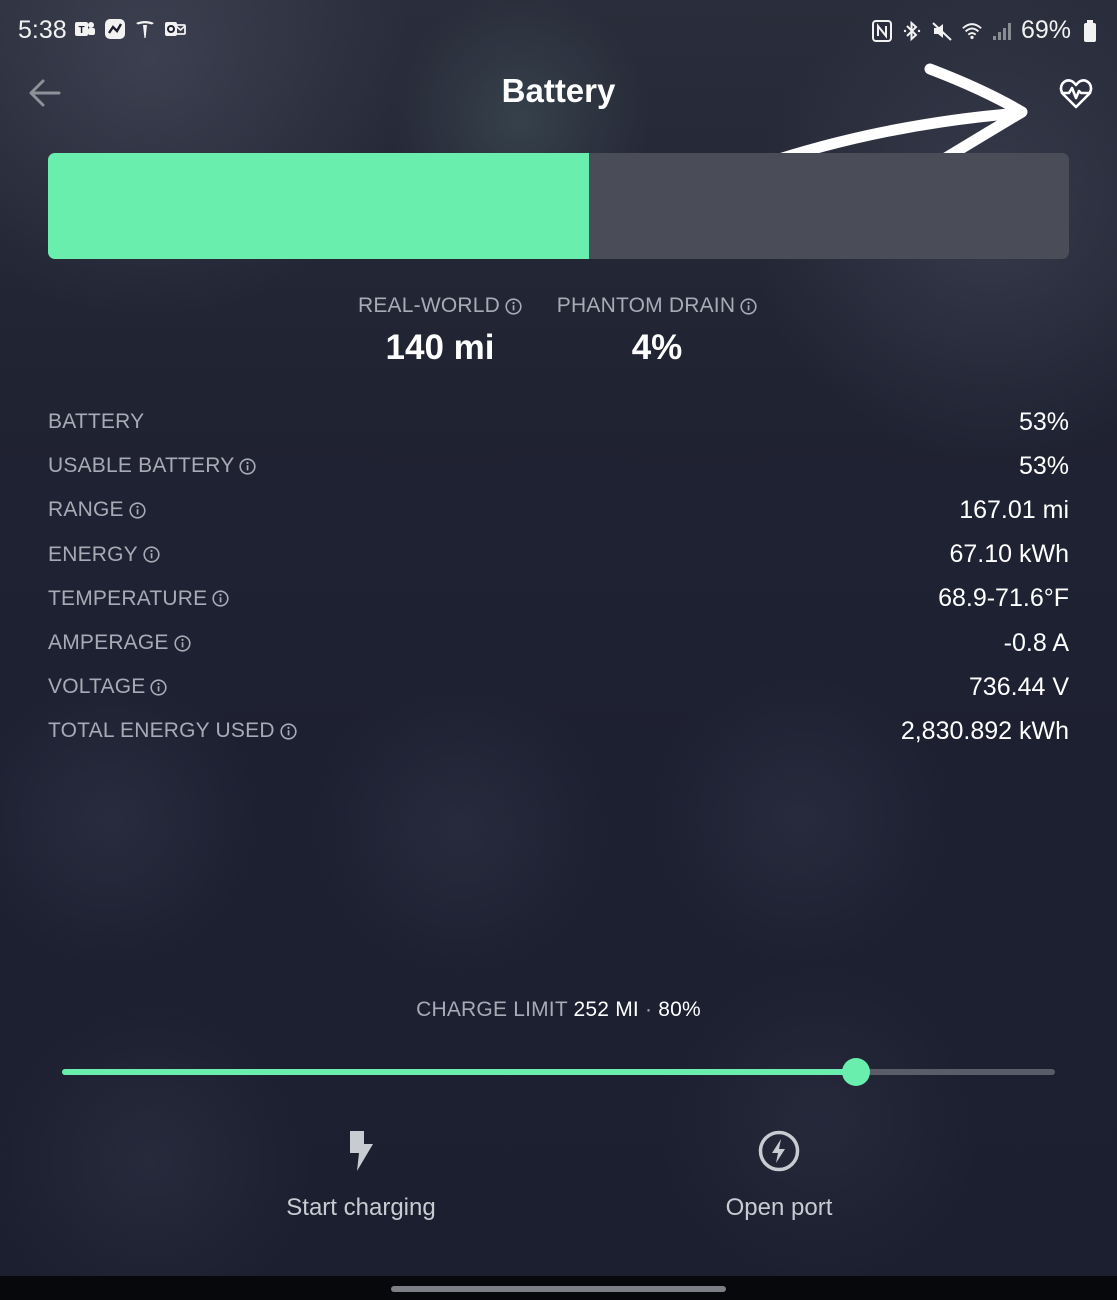 The width and height of the screenshot is (1117, 1300). Describe the element at coordinates (429, 305) in the screenshot. I see `real-world-label: REAL-WORLD` at that location.